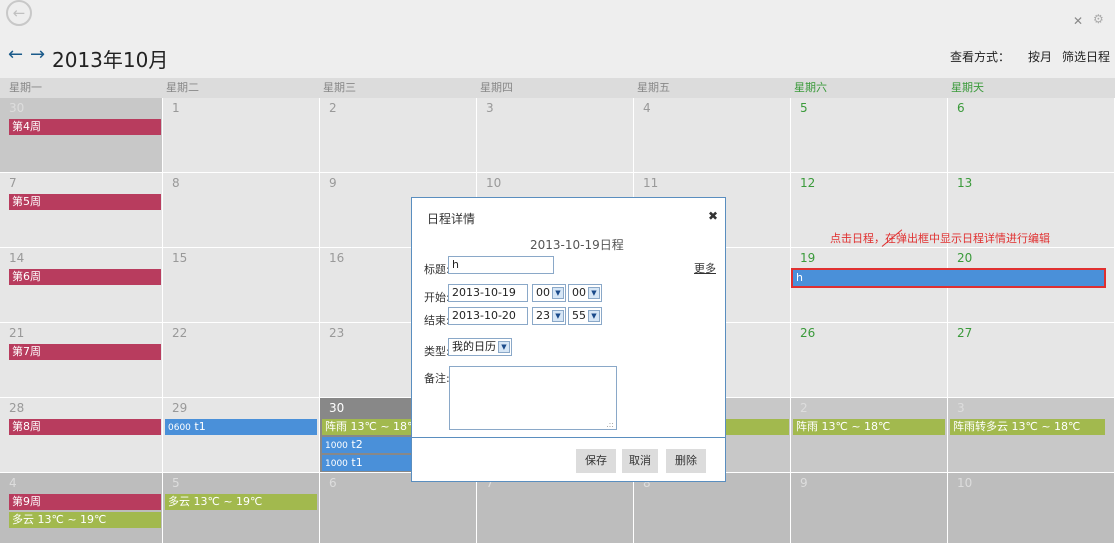  What do you see at coordinates (585, 293) in the screenshot?
I see `start-minute-select: 00 ▼` at bounding box center [585, 293].